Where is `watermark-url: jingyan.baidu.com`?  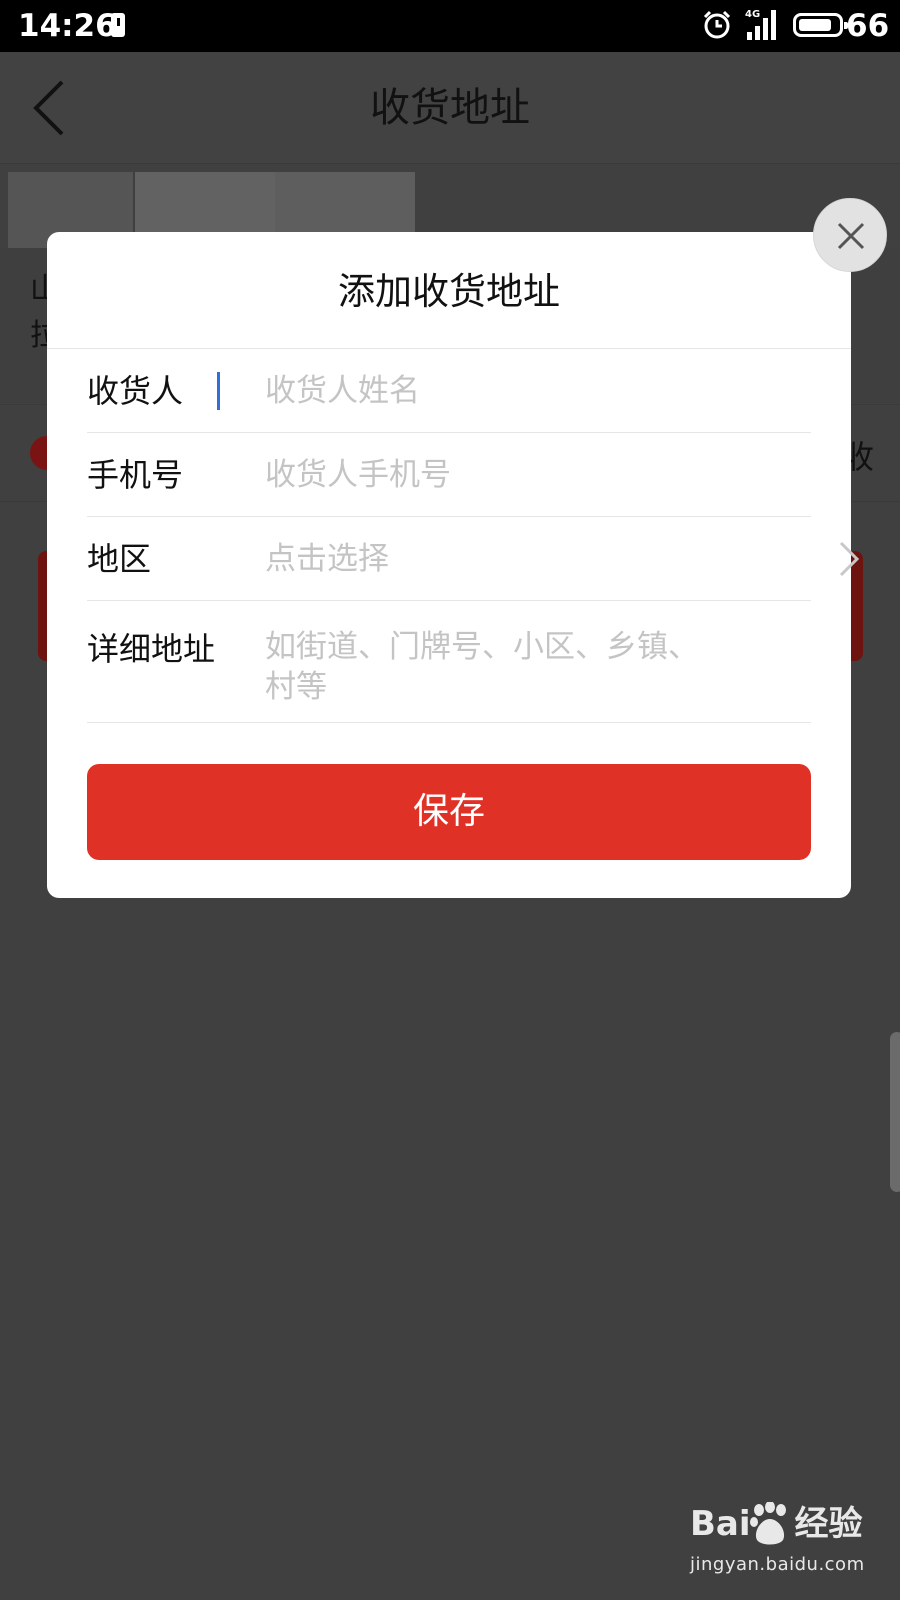 watermark-url: jingyan.baidu.com is located at coordinates (777, 1564).